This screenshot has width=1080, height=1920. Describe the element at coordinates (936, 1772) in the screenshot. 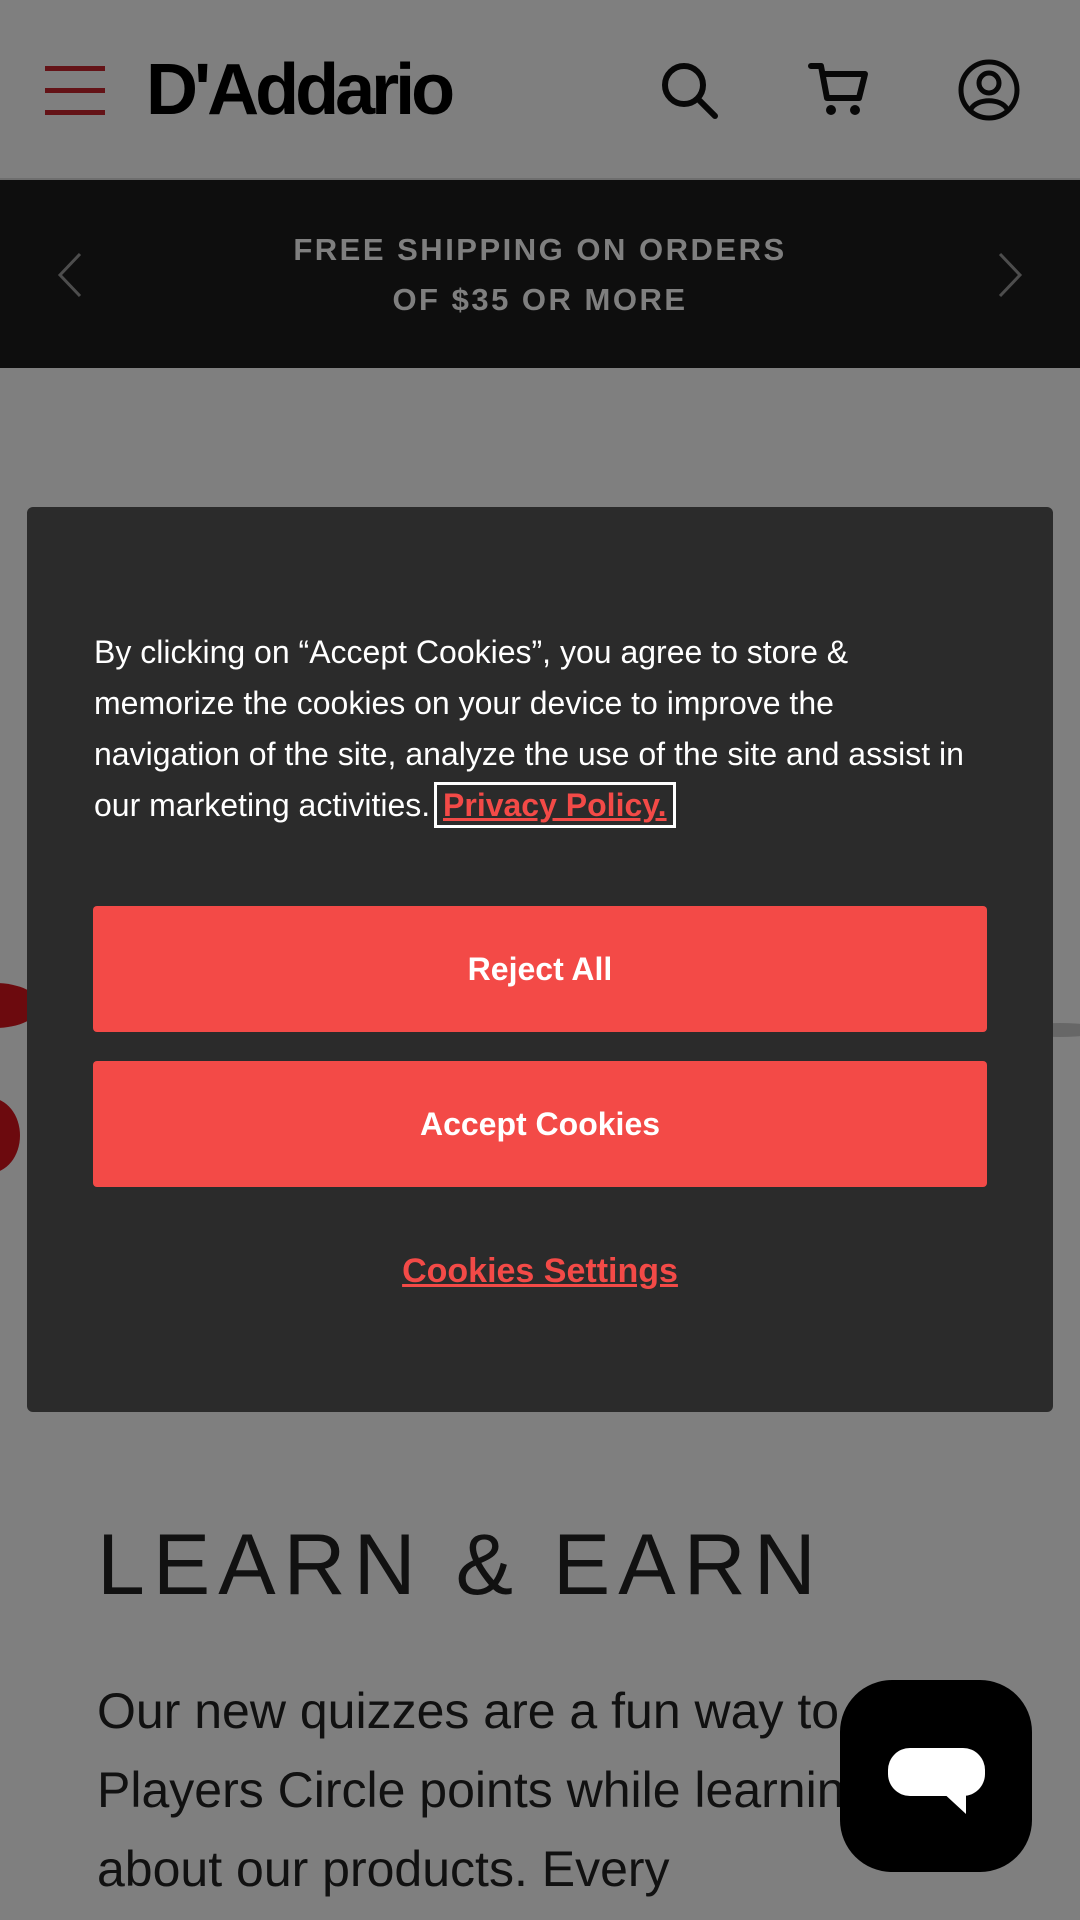

I see `chat-bubble-icon` at that location.